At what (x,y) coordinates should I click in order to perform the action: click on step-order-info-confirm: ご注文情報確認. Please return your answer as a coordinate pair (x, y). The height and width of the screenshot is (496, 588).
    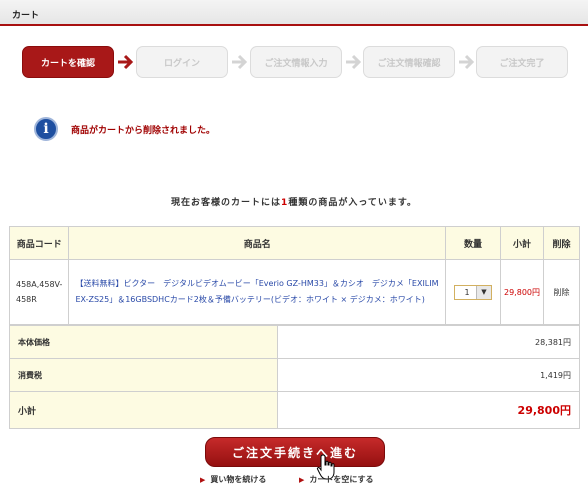
    Looking at the image, I should click on (409, 62).